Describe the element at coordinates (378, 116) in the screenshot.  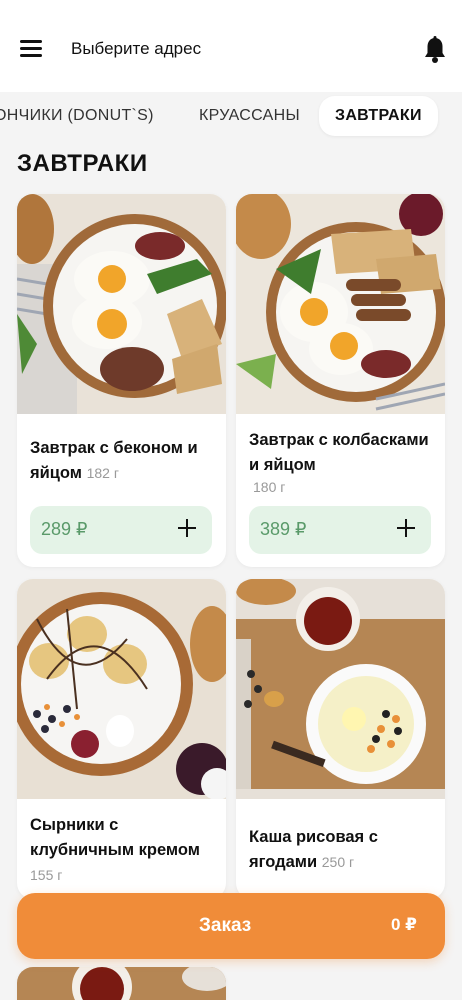
I see `tab-breakfasts: ЗАВТРАКИ` at that location.